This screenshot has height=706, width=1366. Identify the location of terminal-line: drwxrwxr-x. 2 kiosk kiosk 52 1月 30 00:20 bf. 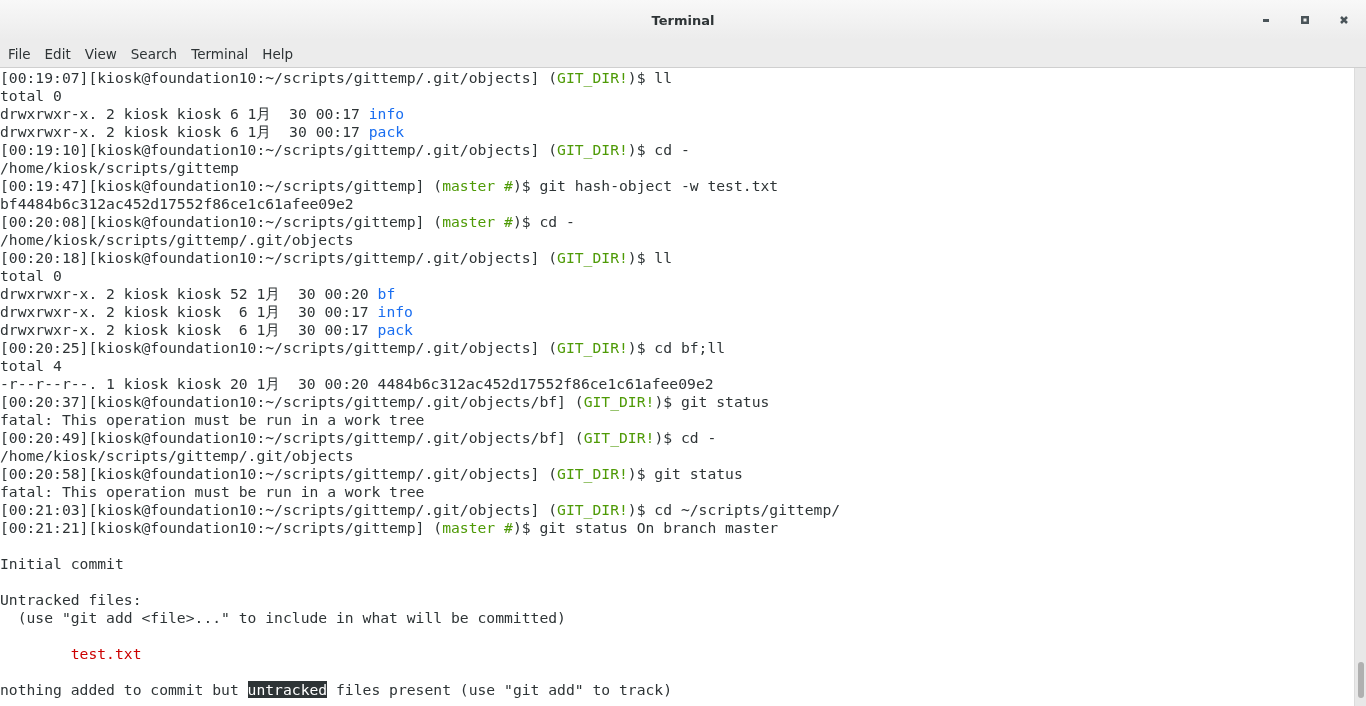
(198, 294).